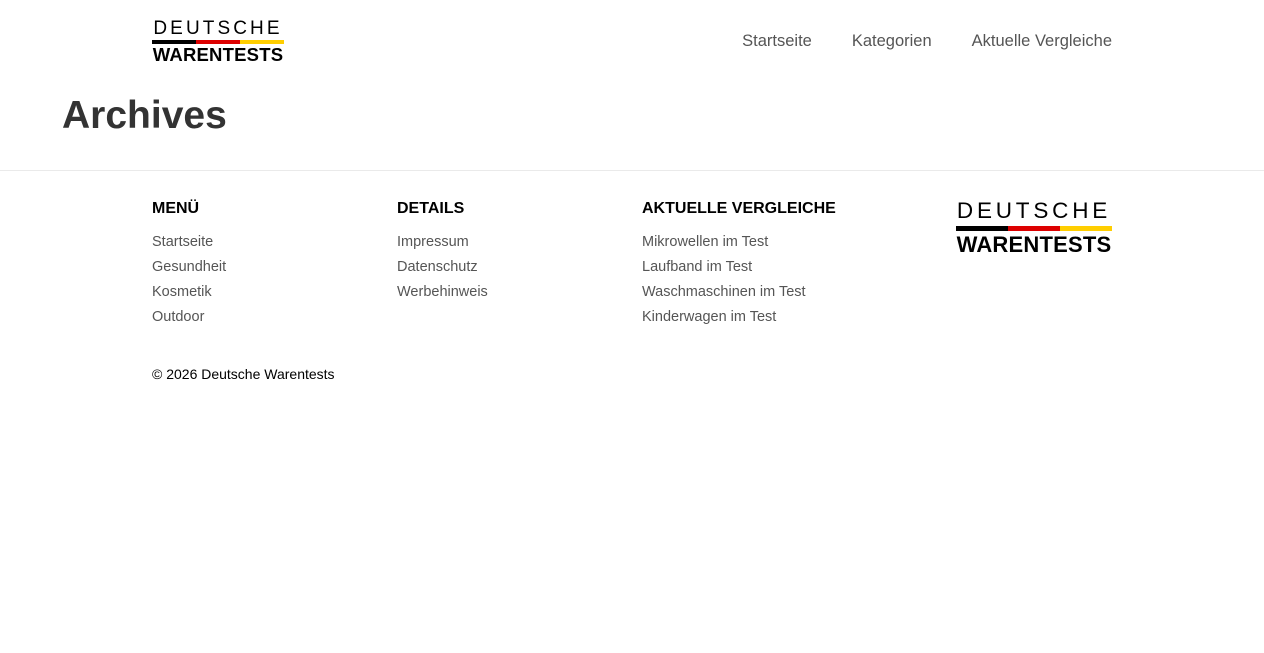 The width and height of the screenshot is (1264, 653). I want to click on footer-link-waschmaschinen: Waschmaschinen im Test, so click(724, 292).